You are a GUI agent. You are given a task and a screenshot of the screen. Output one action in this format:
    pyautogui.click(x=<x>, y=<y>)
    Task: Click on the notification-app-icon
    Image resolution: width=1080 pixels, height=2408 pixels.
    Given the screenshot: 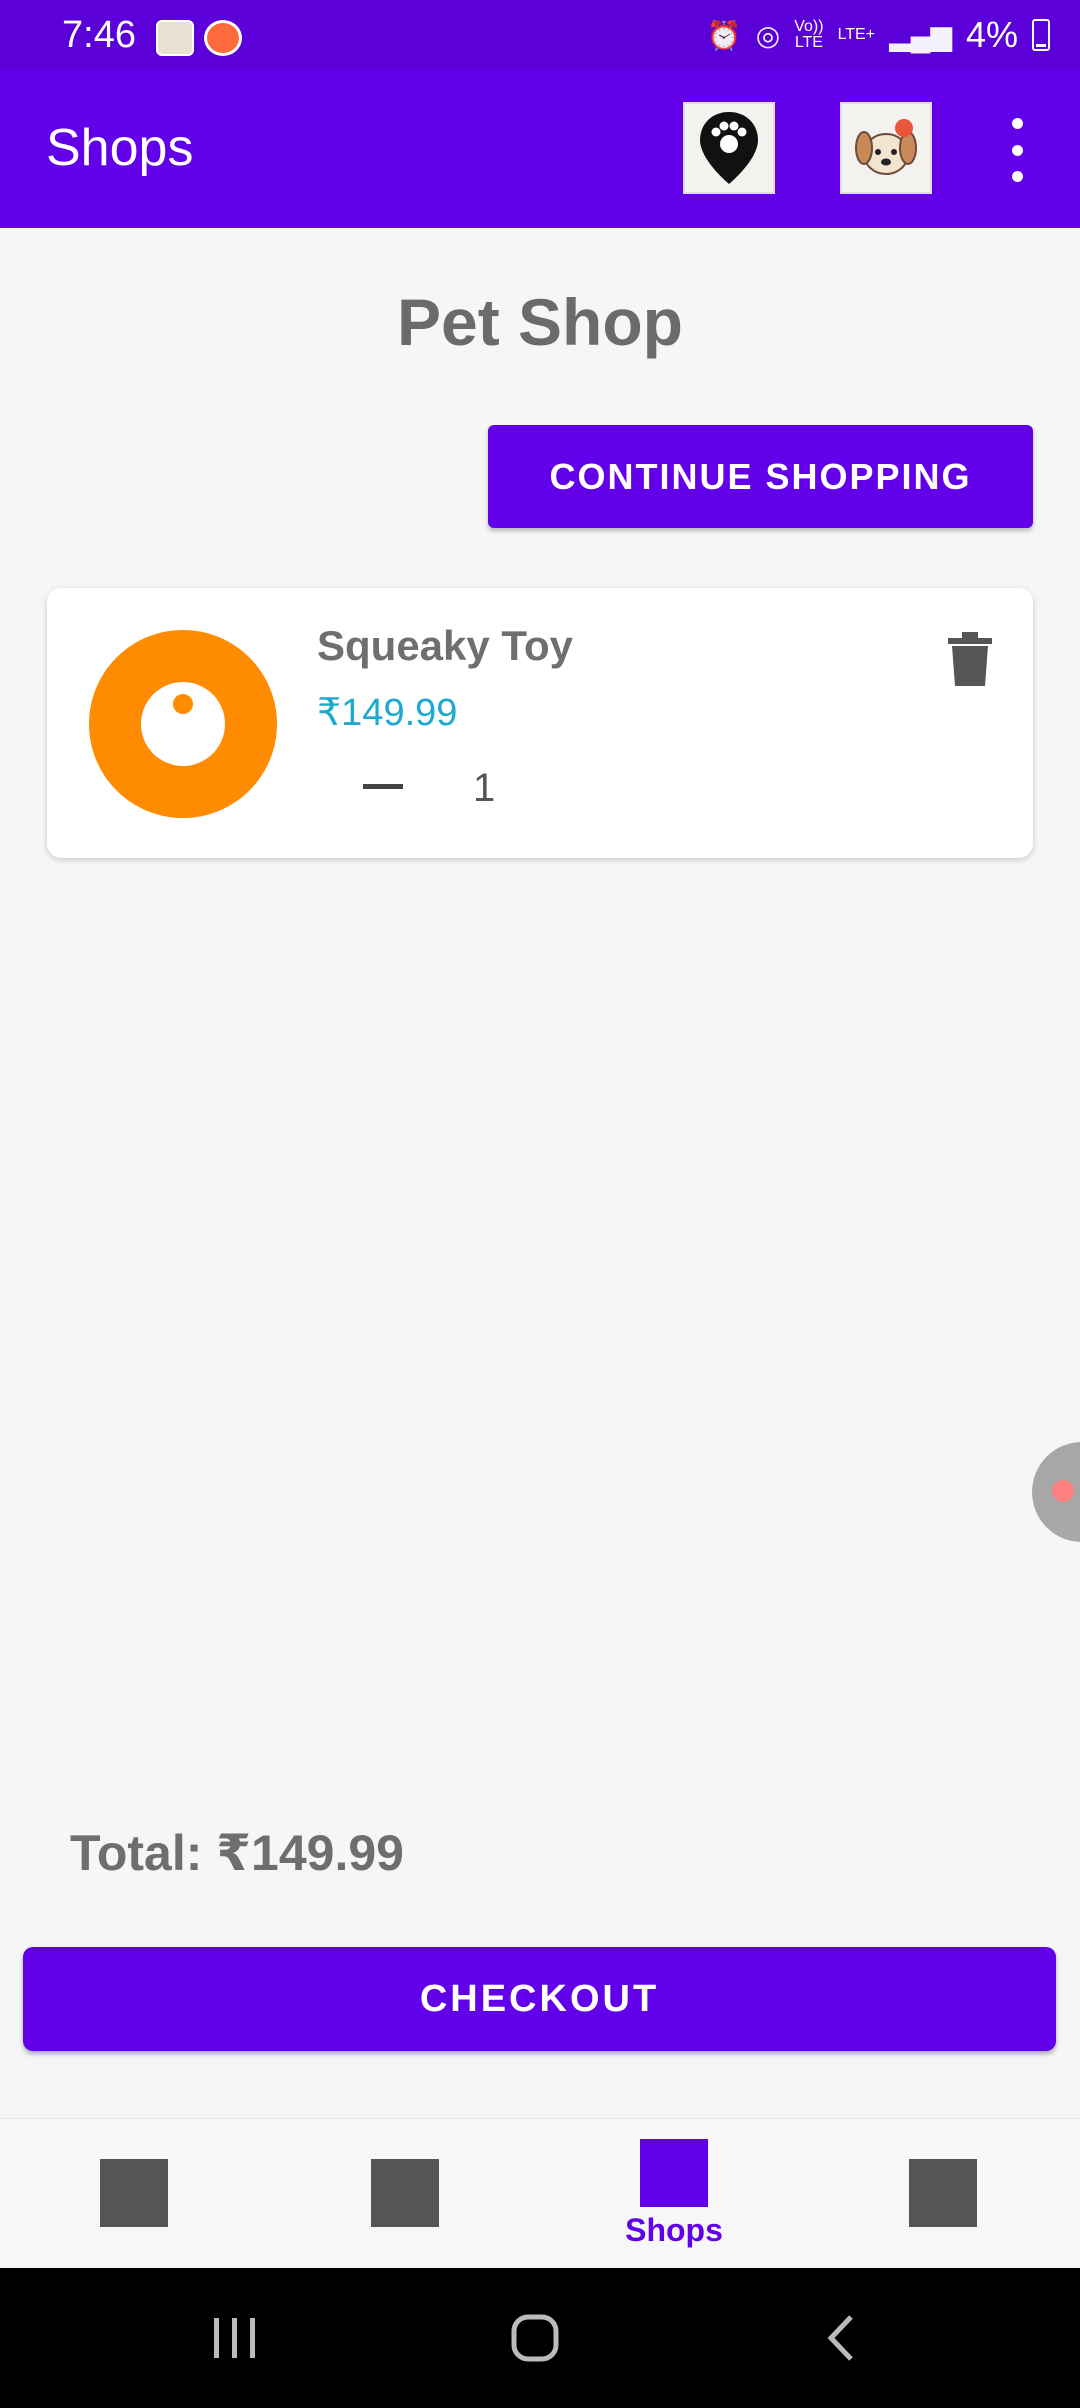 What is the action you would take?
    pyautogui.click(x=175, y=38)
    